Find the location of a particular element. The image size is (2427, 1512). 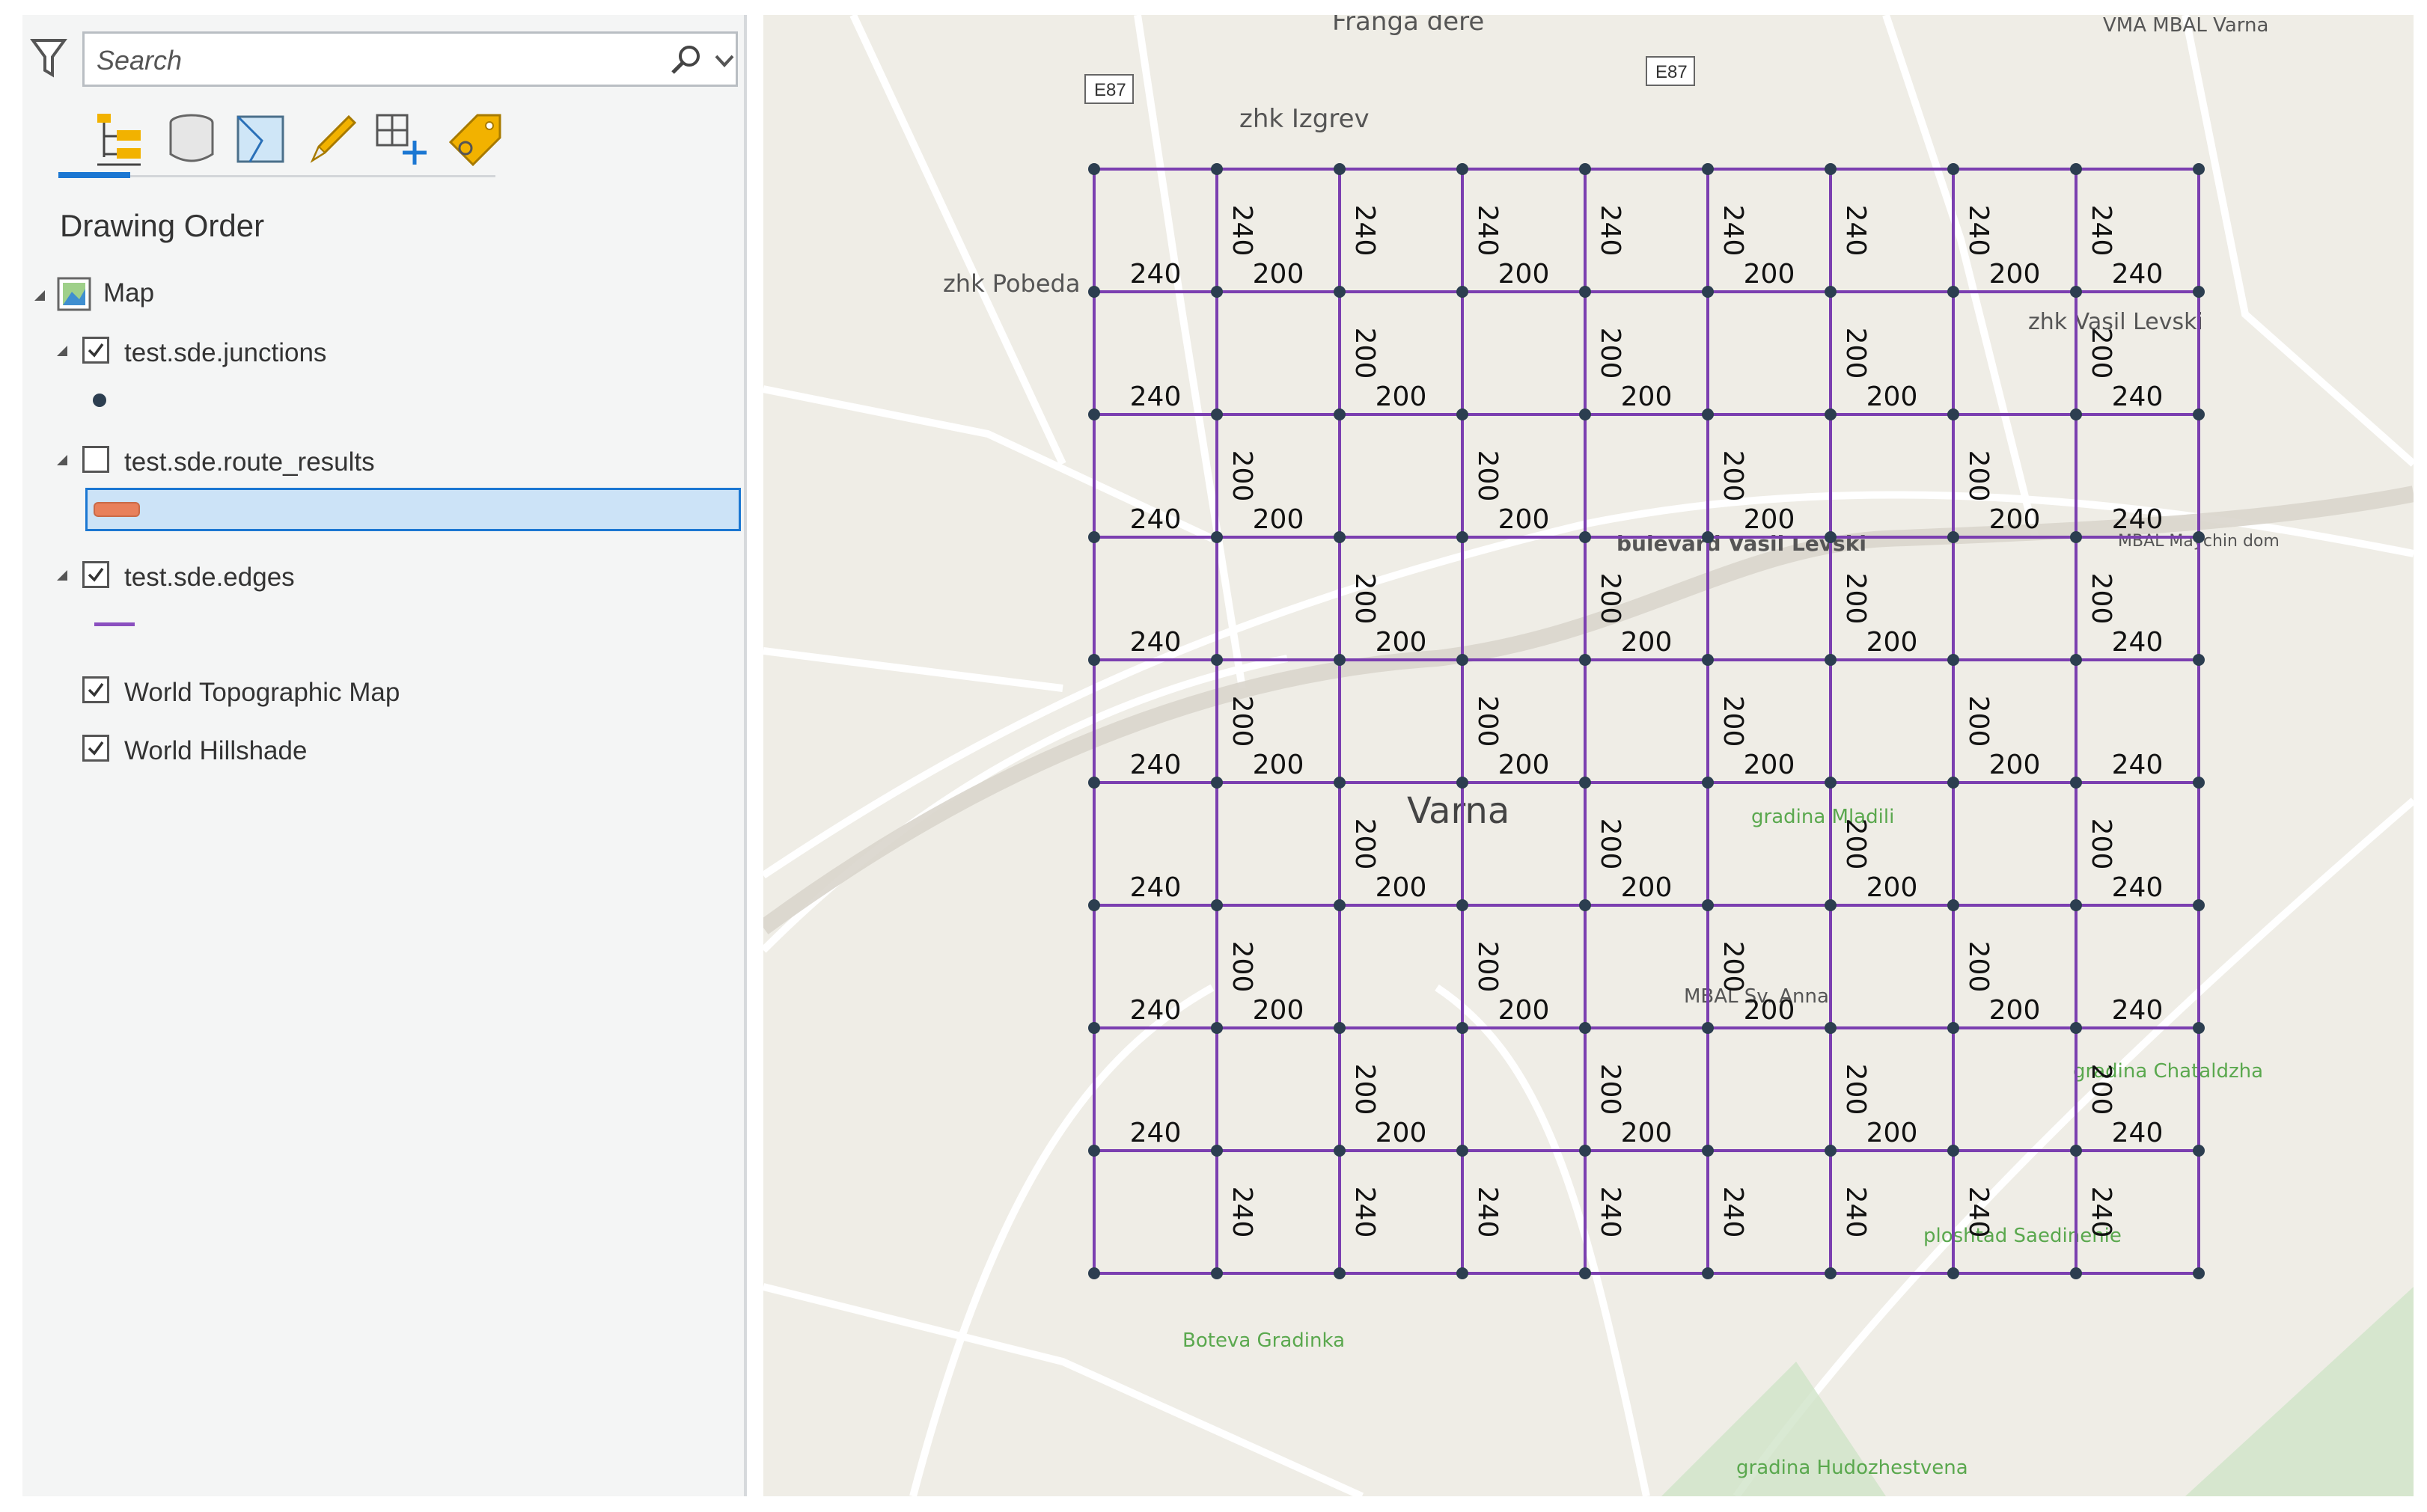

selection-icon is located at coordinates (260, 139).